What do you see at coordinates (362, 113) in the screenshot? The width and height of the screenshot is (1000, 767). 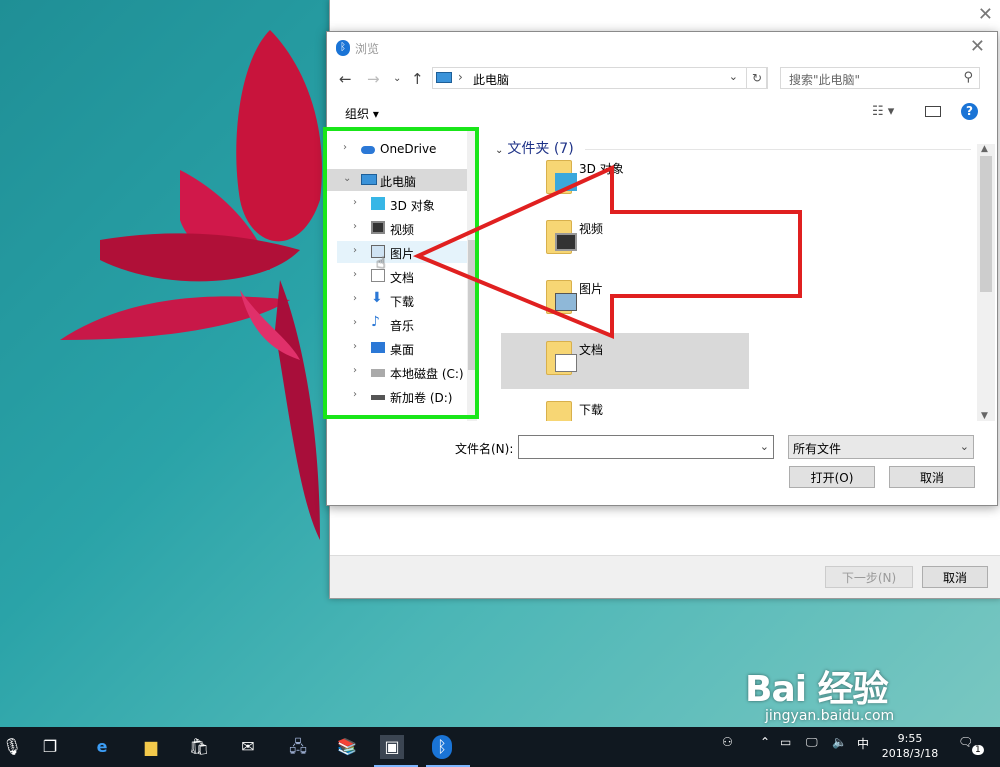 I see `organize-menu: 组织 ▾` at bounding box center [362, 113].